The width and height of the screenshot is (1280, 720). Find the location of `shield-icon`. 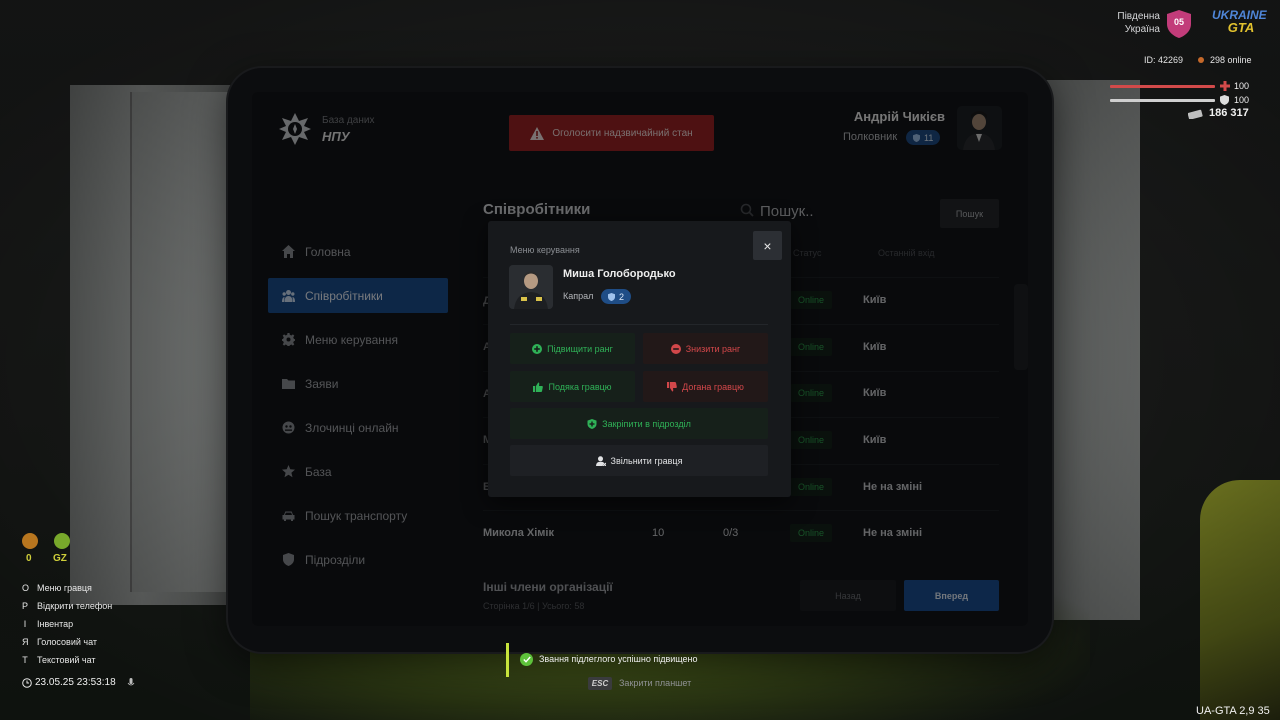

shield-icon is located at coordinates (611, 296).